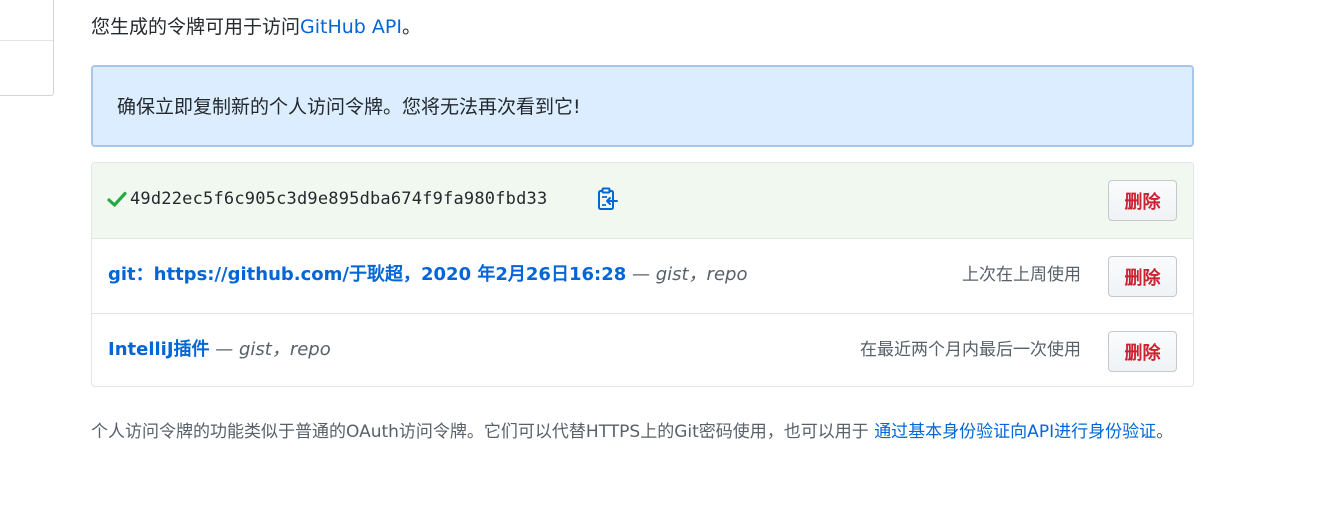  I want to click on flash-message: 确保立即复制新的个人访问令牌。您将无法再次看到它!, so click(349, 107).